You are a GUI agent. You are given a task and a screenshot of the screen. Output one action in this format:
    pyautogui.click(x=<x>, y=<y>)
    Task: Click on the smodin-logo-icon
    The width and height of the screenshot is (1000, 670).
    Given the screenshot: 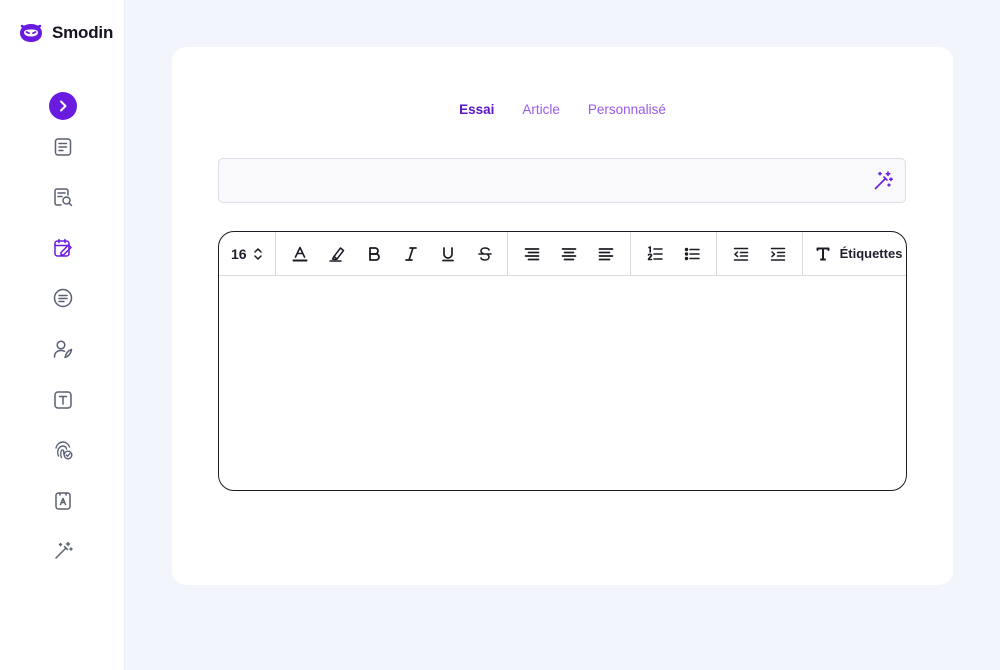 What is the action you would take?
    pyautogui.click(x=31, y=33)
    